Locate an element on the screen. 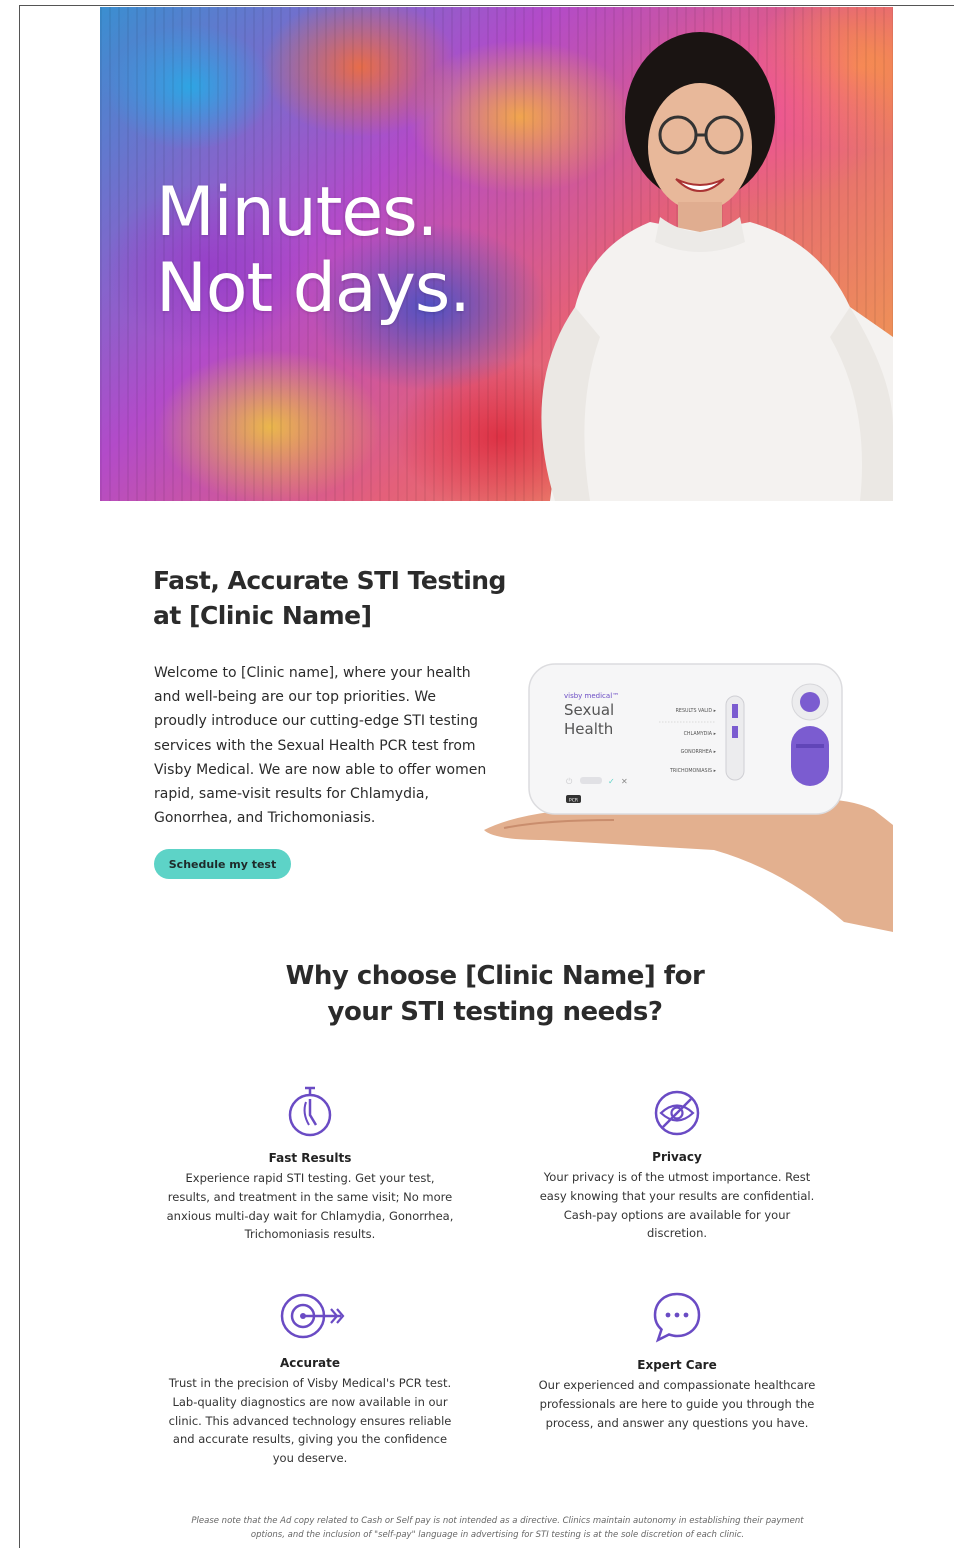 This screenshot has width=954, height=1548. intro-heading-line2: at [Clinic Name] is located at coordinates (262, 615).